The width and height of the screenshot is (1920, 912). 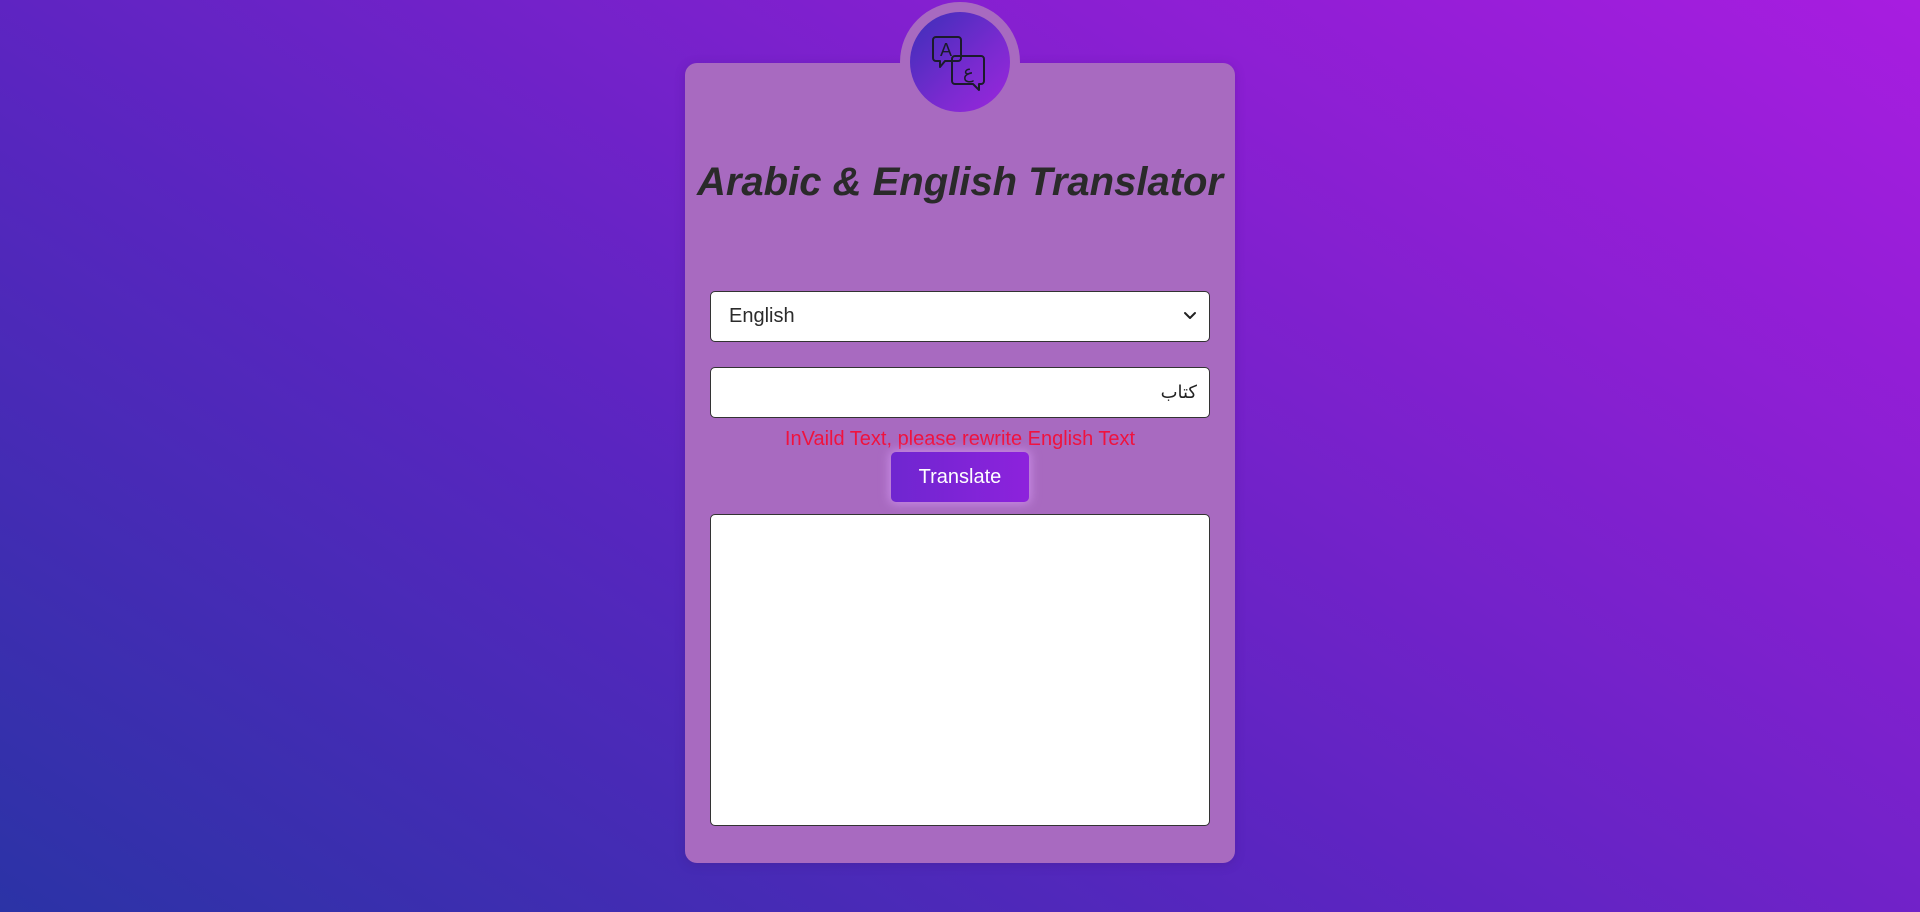 I want to click on language-select-value: English, so click(x=762, y=316).